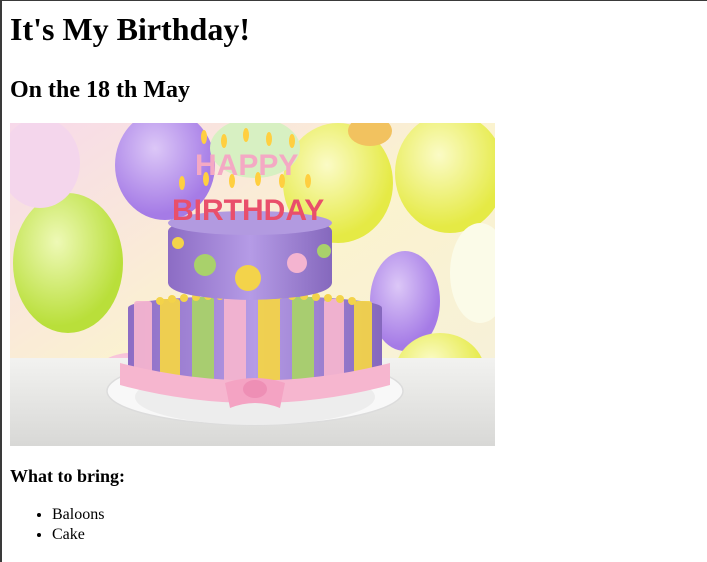 The width and height of the screenshot is (707, 562). What do you see at coordinates (100, 90) in the screenshot?
I see `date-heading: On the 18 th May` at bounding box center [100, 90].